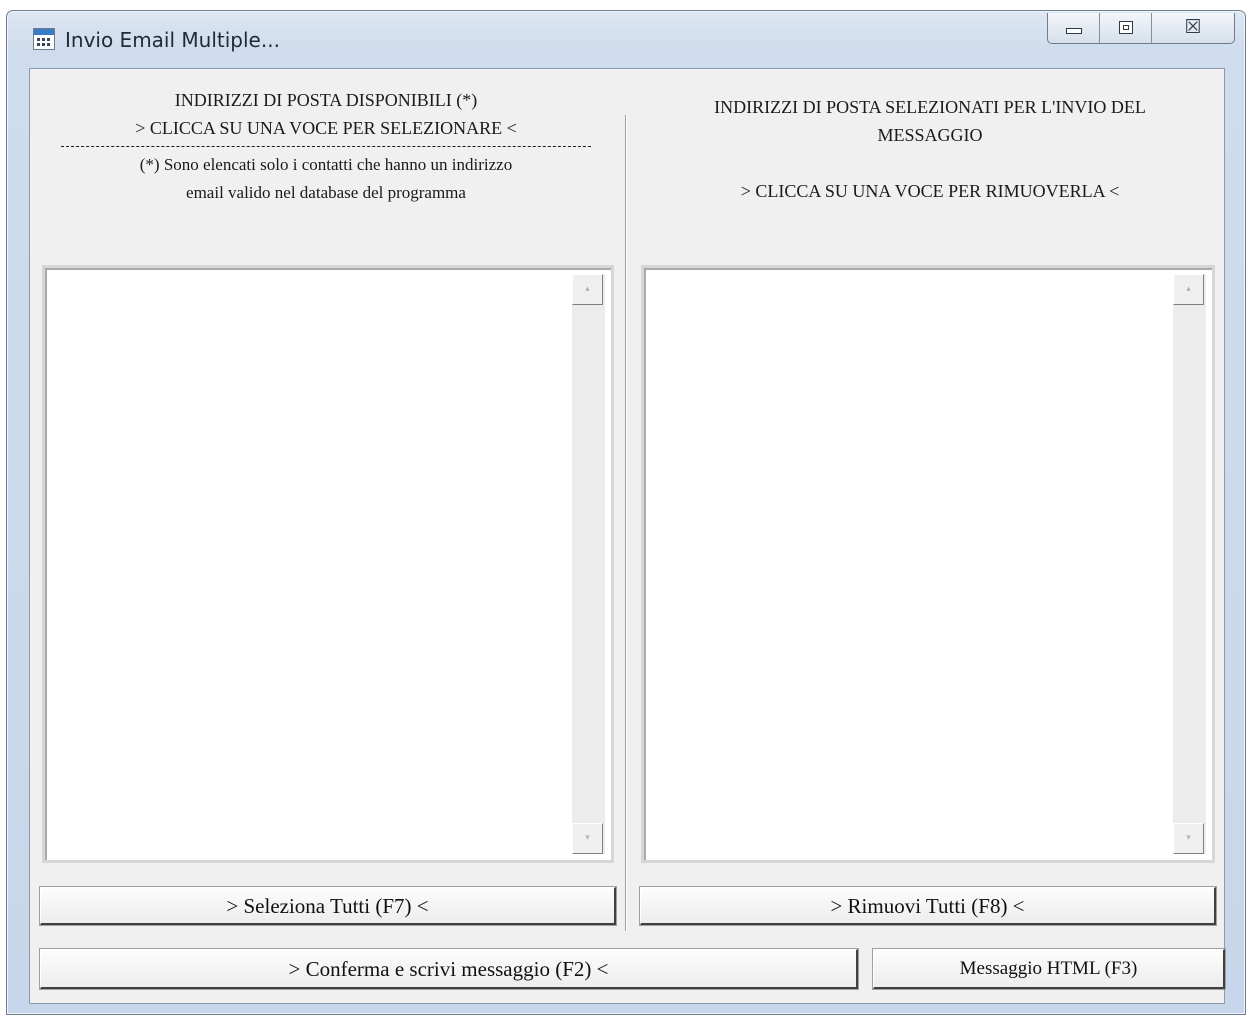 Image resolution: width=1252 pixels, height=1017 pixels. I want to click on close-button: ☒, so click(1193, 28).